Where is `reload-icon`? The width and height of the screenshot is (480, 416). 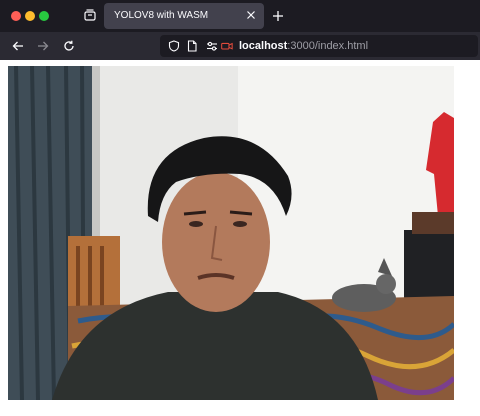
reload-icon is located at coordinates (69, 46).